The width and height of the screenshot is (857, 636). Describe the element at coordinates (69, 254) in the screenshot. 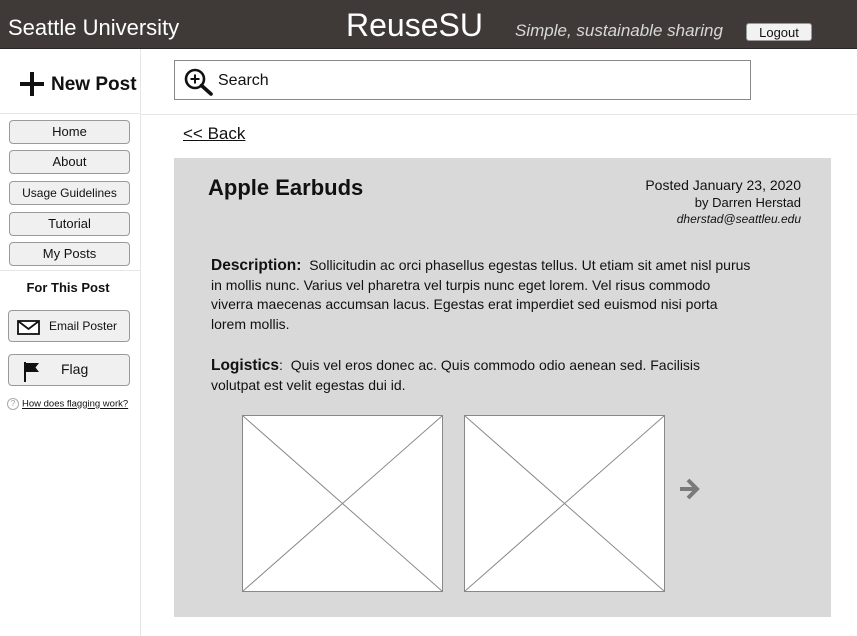

I see `nav-my-posts-button: My Posts` at that location.